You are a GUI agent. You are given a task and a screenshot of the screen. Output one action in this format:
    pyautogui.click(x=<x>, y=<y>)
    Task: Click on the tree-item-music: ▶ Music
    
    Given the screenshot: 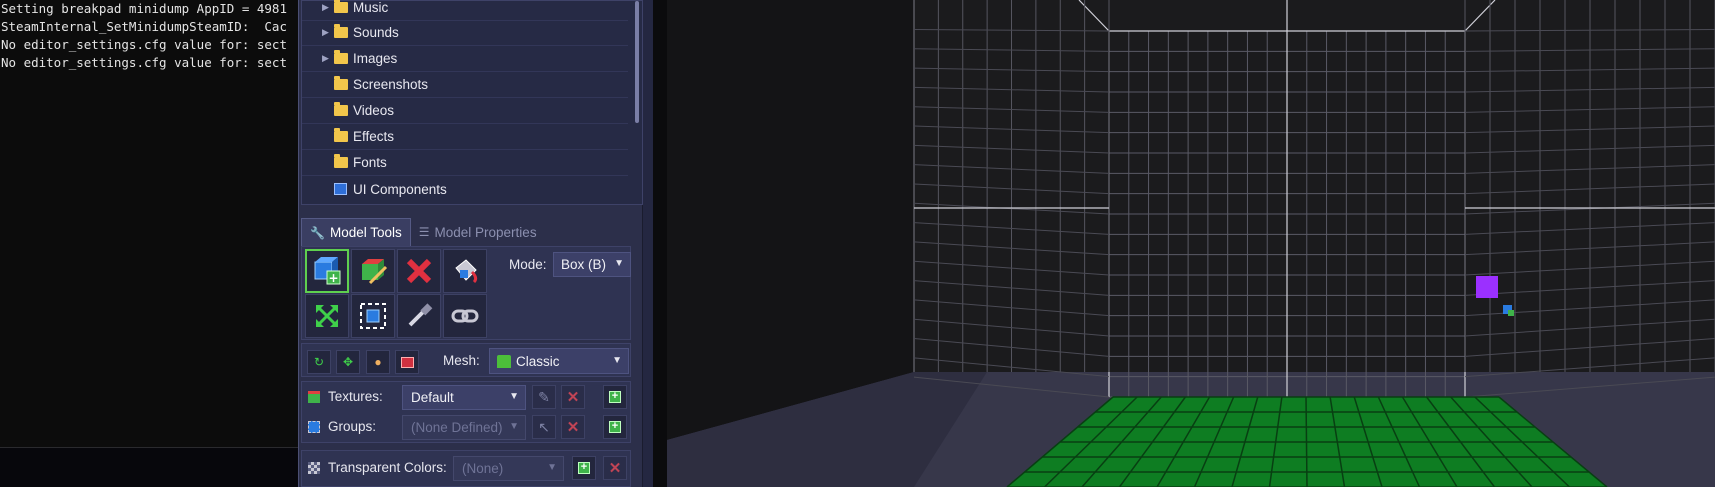 What is the action you would take?
    pyautogui.click(x=465, y=10)
    